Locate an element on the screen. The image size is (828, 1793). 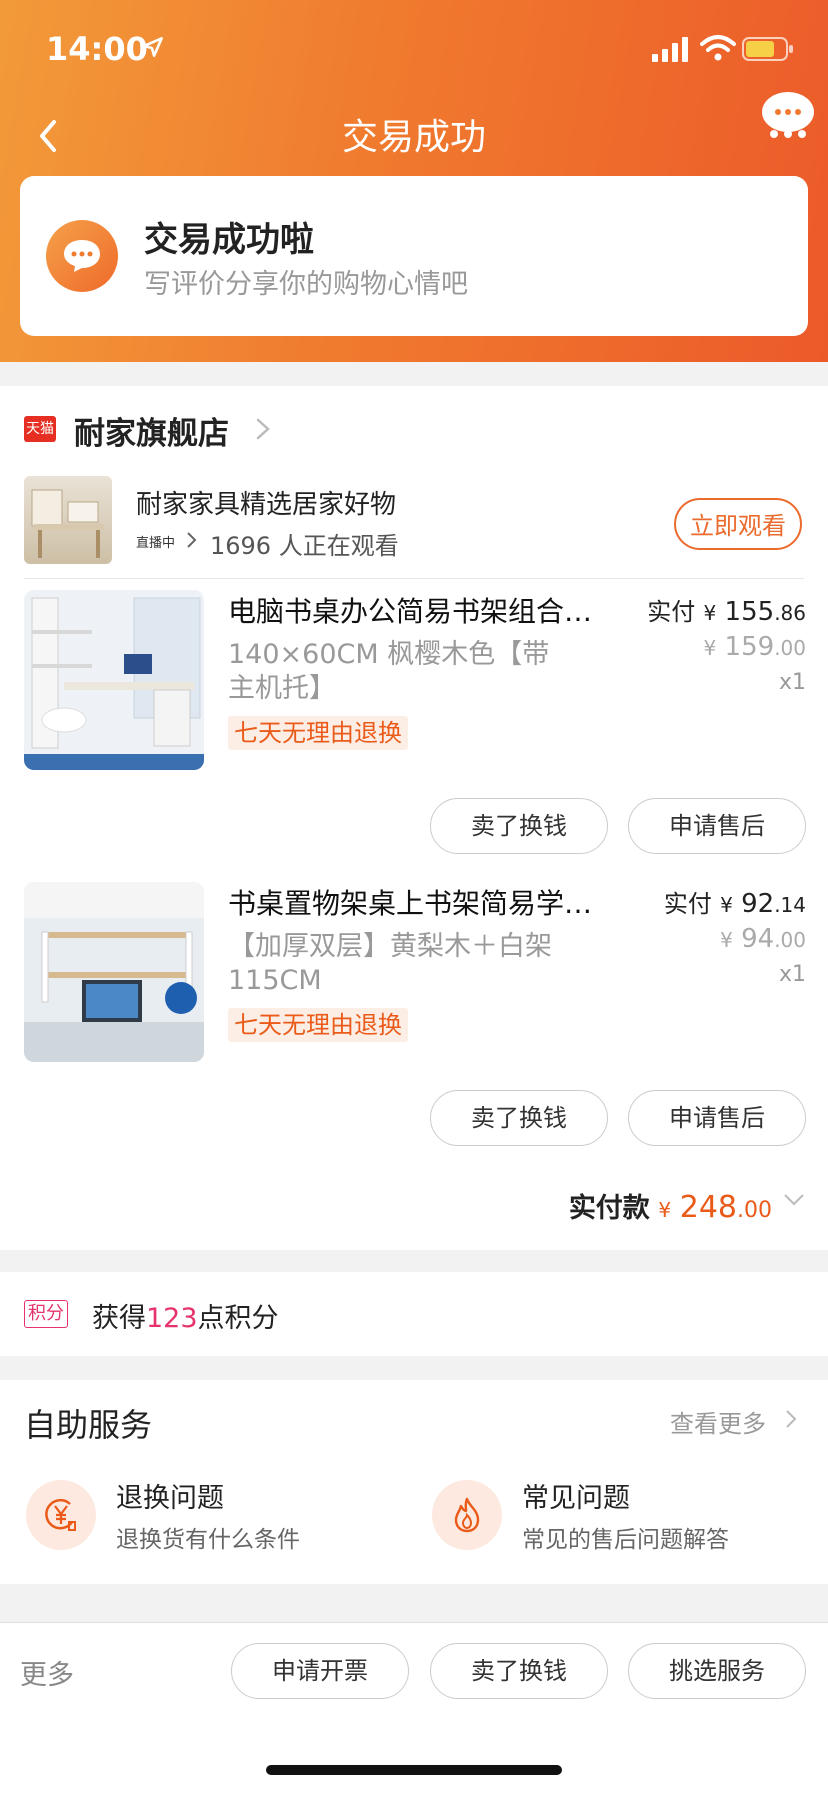
bottom-action-bar: 更多 申请开票 卖了换钱 挑选服务 is located at coordinates (414, 1707).